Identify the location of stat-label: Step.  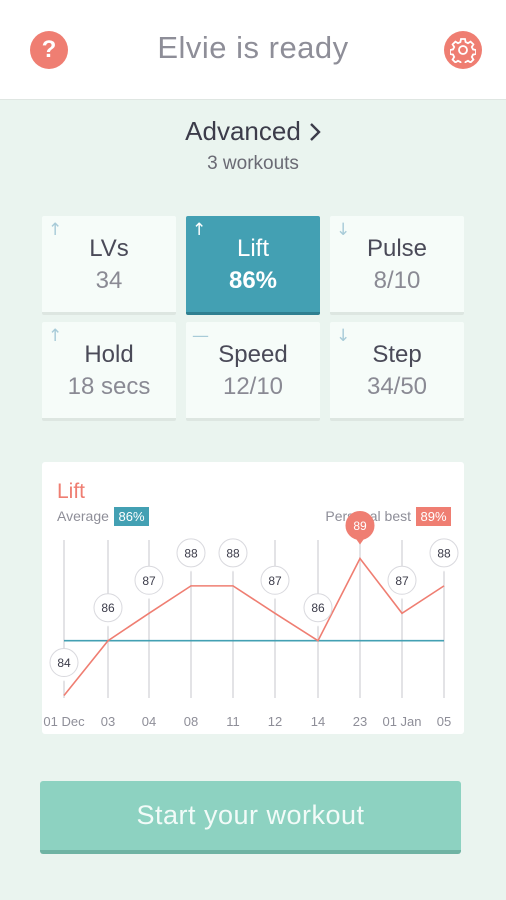
(397, 354).